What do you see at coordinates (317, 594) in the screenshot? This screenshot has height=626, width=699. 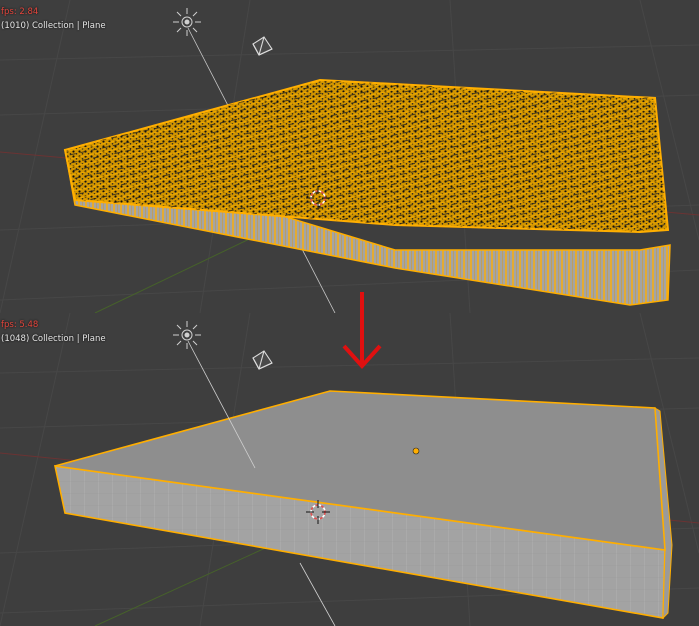 I see `light-direction-line-lower` at bounding box center [317, 594].